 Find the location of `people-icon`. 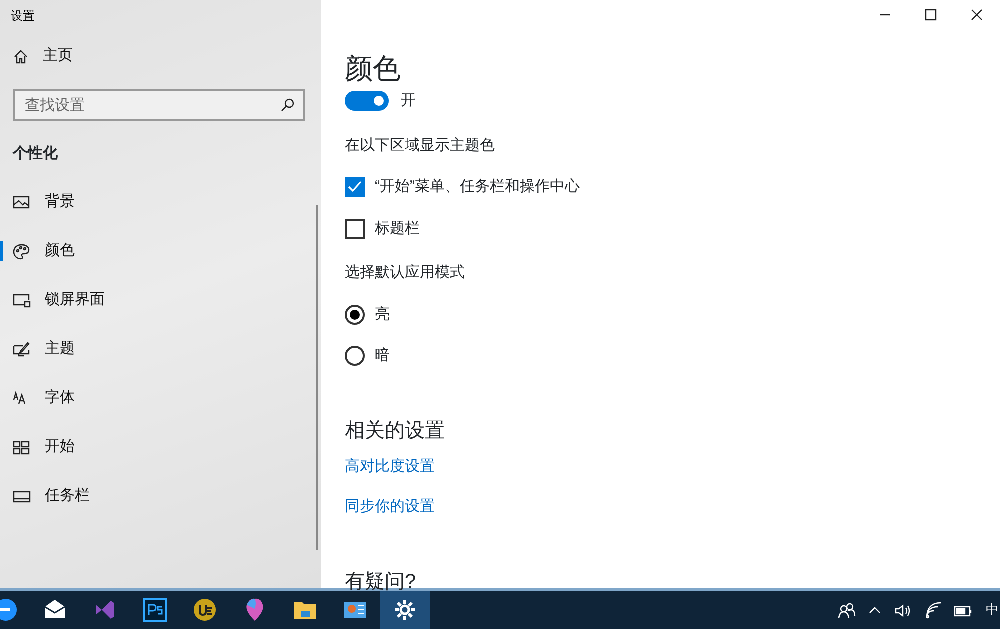

people-icon is located at coordinates (847, 610).